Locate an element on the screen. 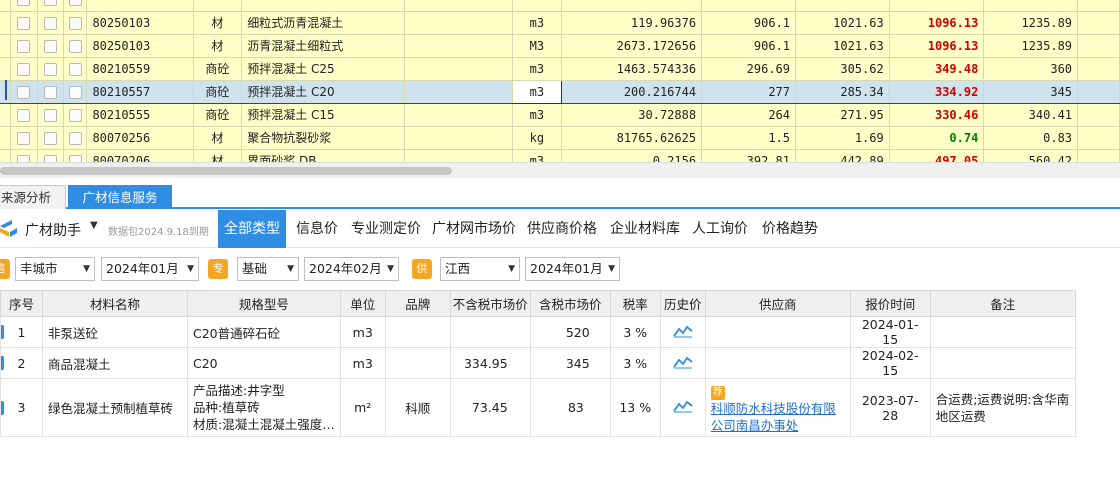 This screenshot has width=1120, height=500. professional-period-select: 2024年02月 ▼ is located at coordinates (351, 269).